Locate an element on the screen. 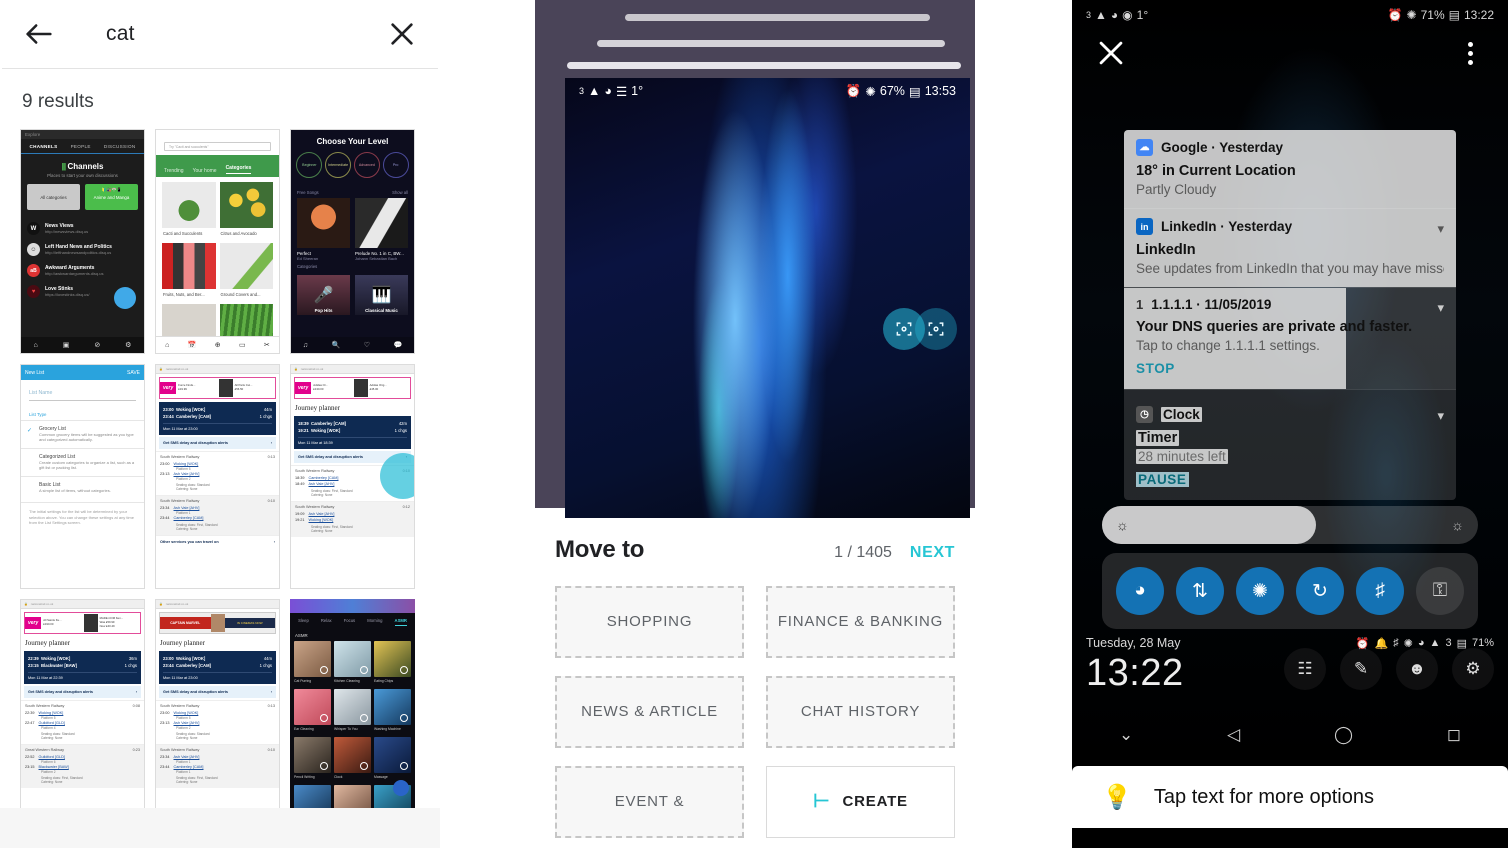  level-pro: Pro is located at coordinates (395, 165).